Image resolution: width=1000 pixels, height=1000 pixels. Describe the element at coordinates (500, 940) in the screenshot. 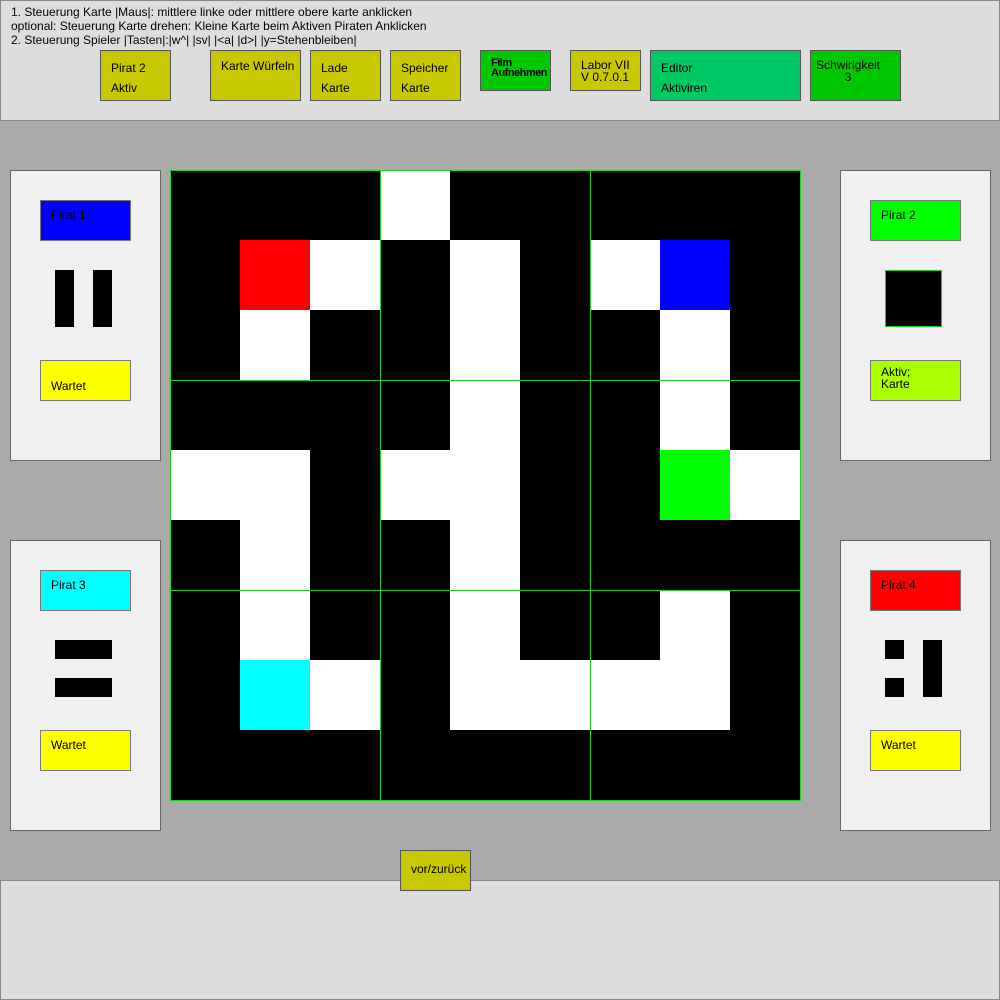

I see `bottom-panel` at that location.